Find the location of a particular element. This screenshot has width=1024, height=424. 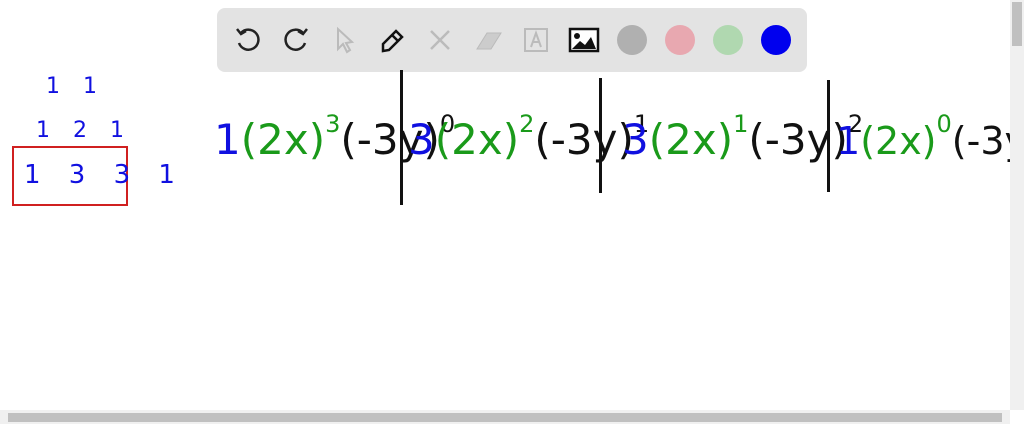

term-4: 1(2x)0(-3y)3 is located at coordinates (930, 136).